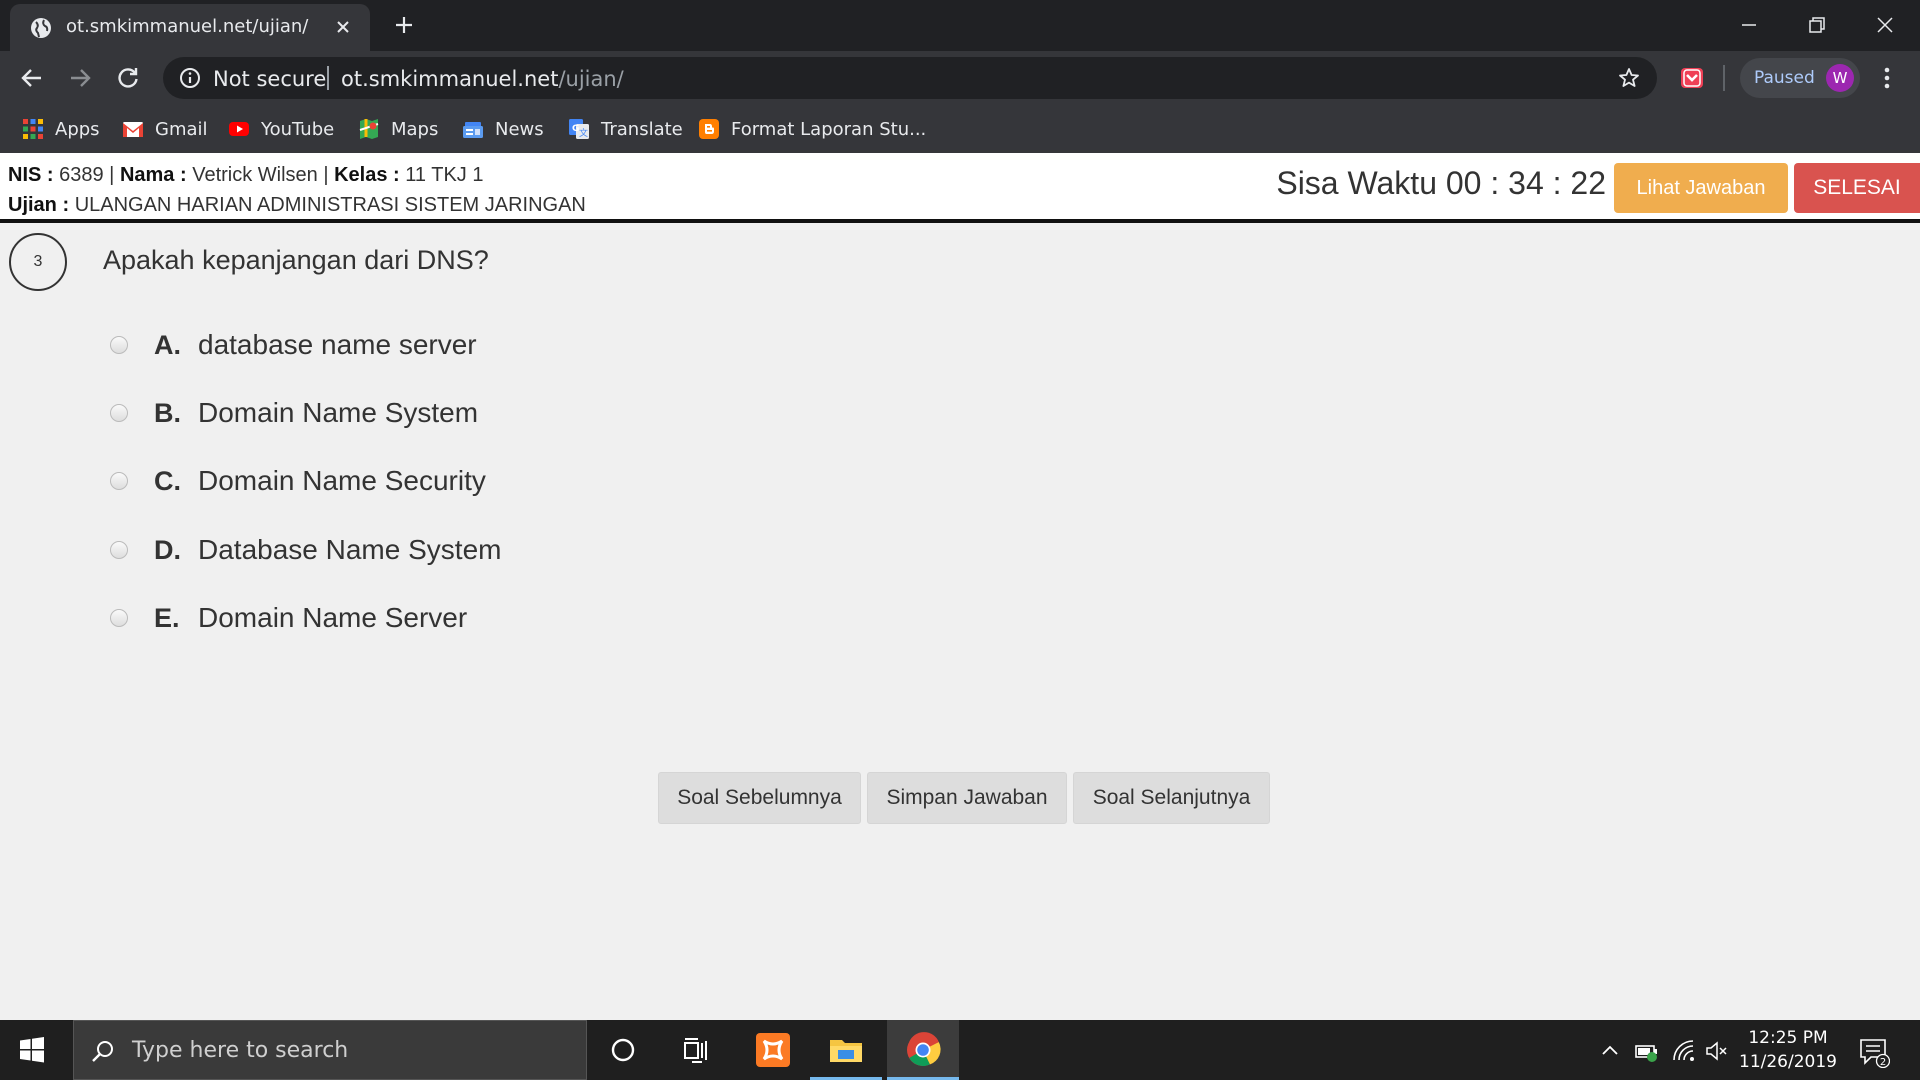 This screenshot has width=1920, height=1080. What do you see at coordinates (1724, 78) in the screenshot?
I see `toolbar-separator` at bounding box center [1724, 78].